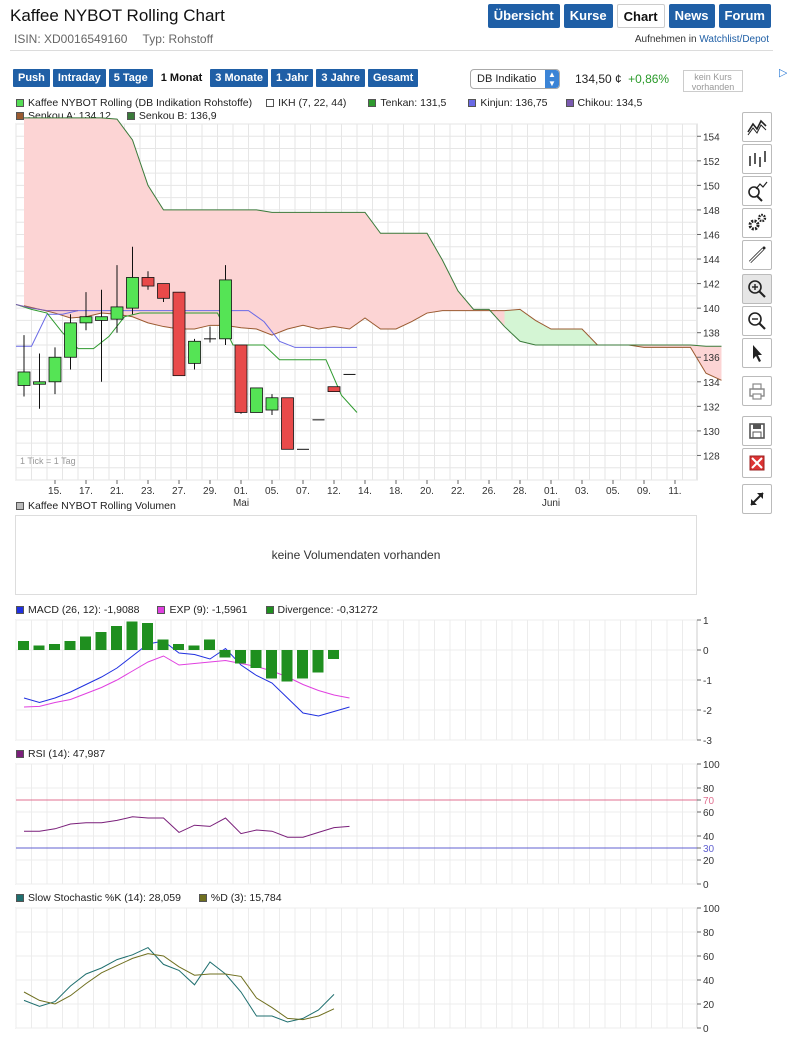 This screenshot has width=787, height=1059. Describe the element at coordinates (644, 491) in the screenshot. I see `x-tick-label: 09.` at that location.